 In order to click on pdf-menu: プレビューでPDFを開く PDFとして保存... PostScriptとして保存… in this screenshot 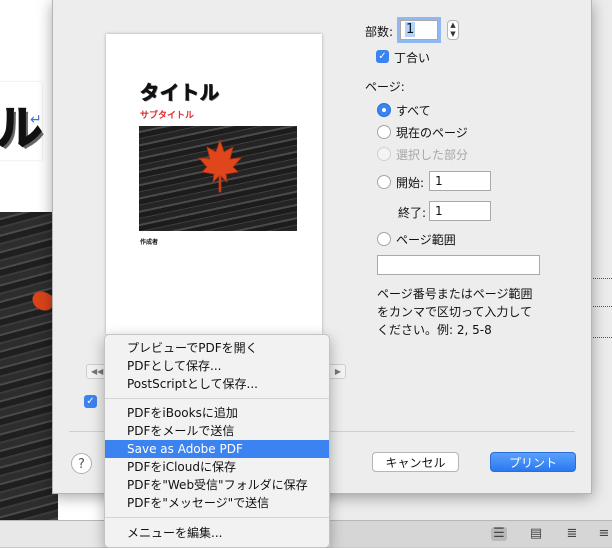, I will do `click(217, 441)`.